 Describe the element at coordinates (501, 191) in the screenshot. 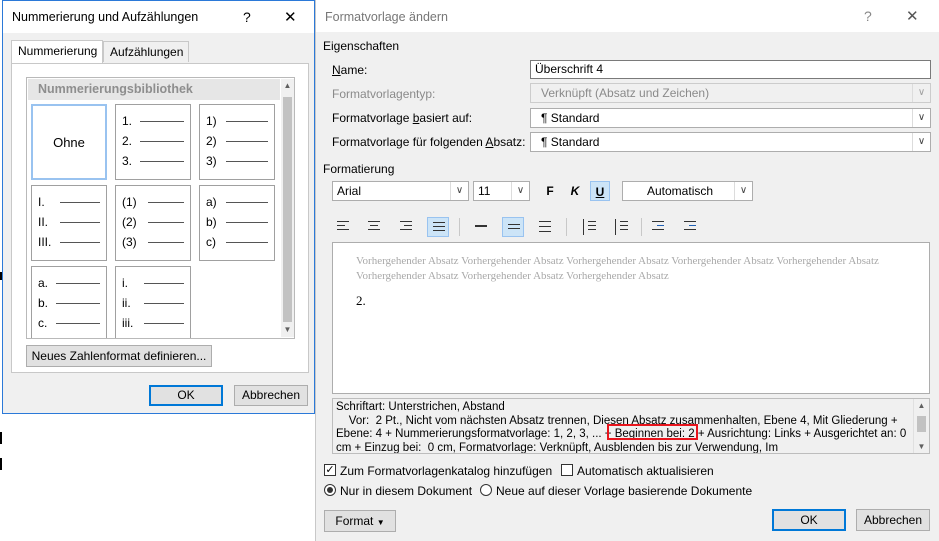

I see `font-size-select: 11 ∨` at that location.